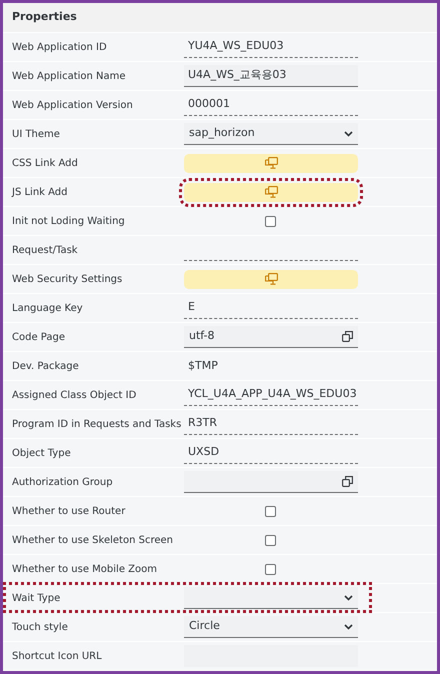  I want to click on settings-button, so click(271, 192).